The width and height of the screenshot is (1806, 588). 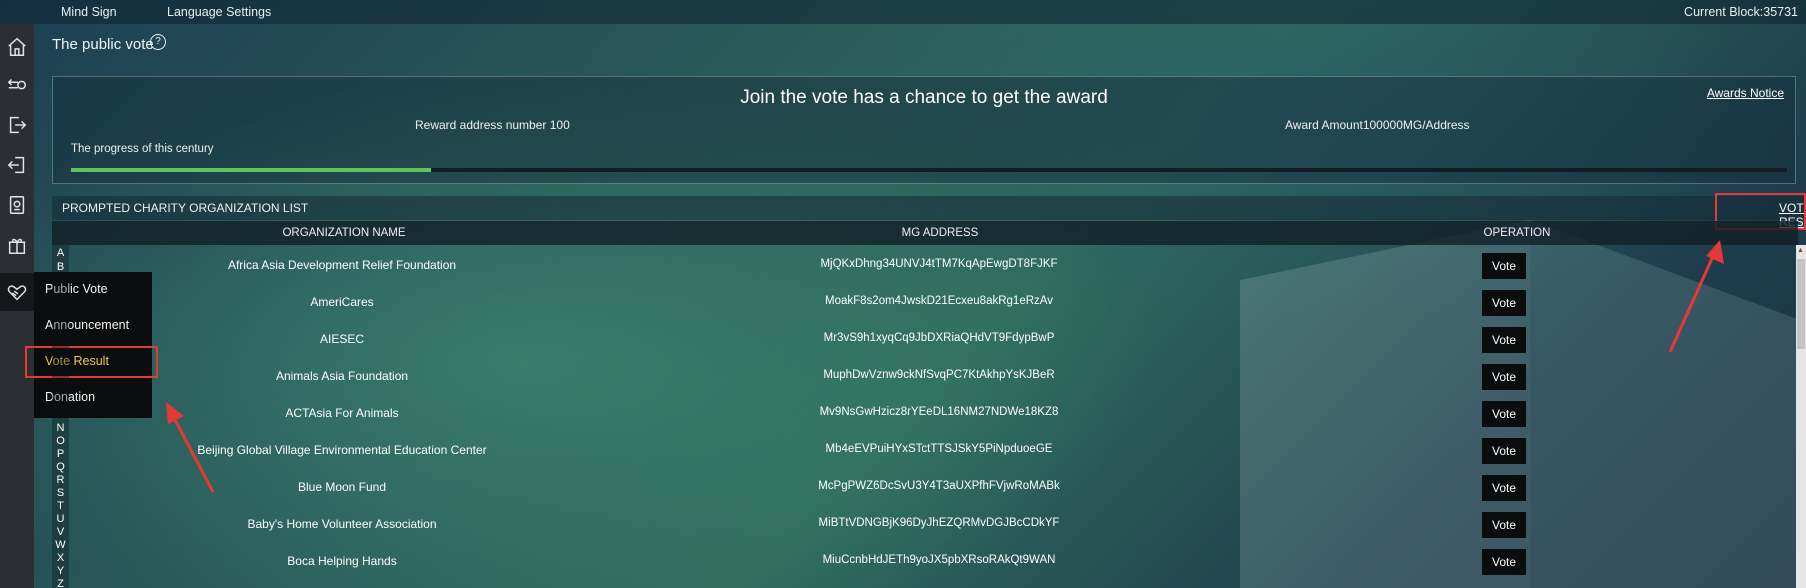 I want to click on alpha-letter: W, so click(x=60, y=545).